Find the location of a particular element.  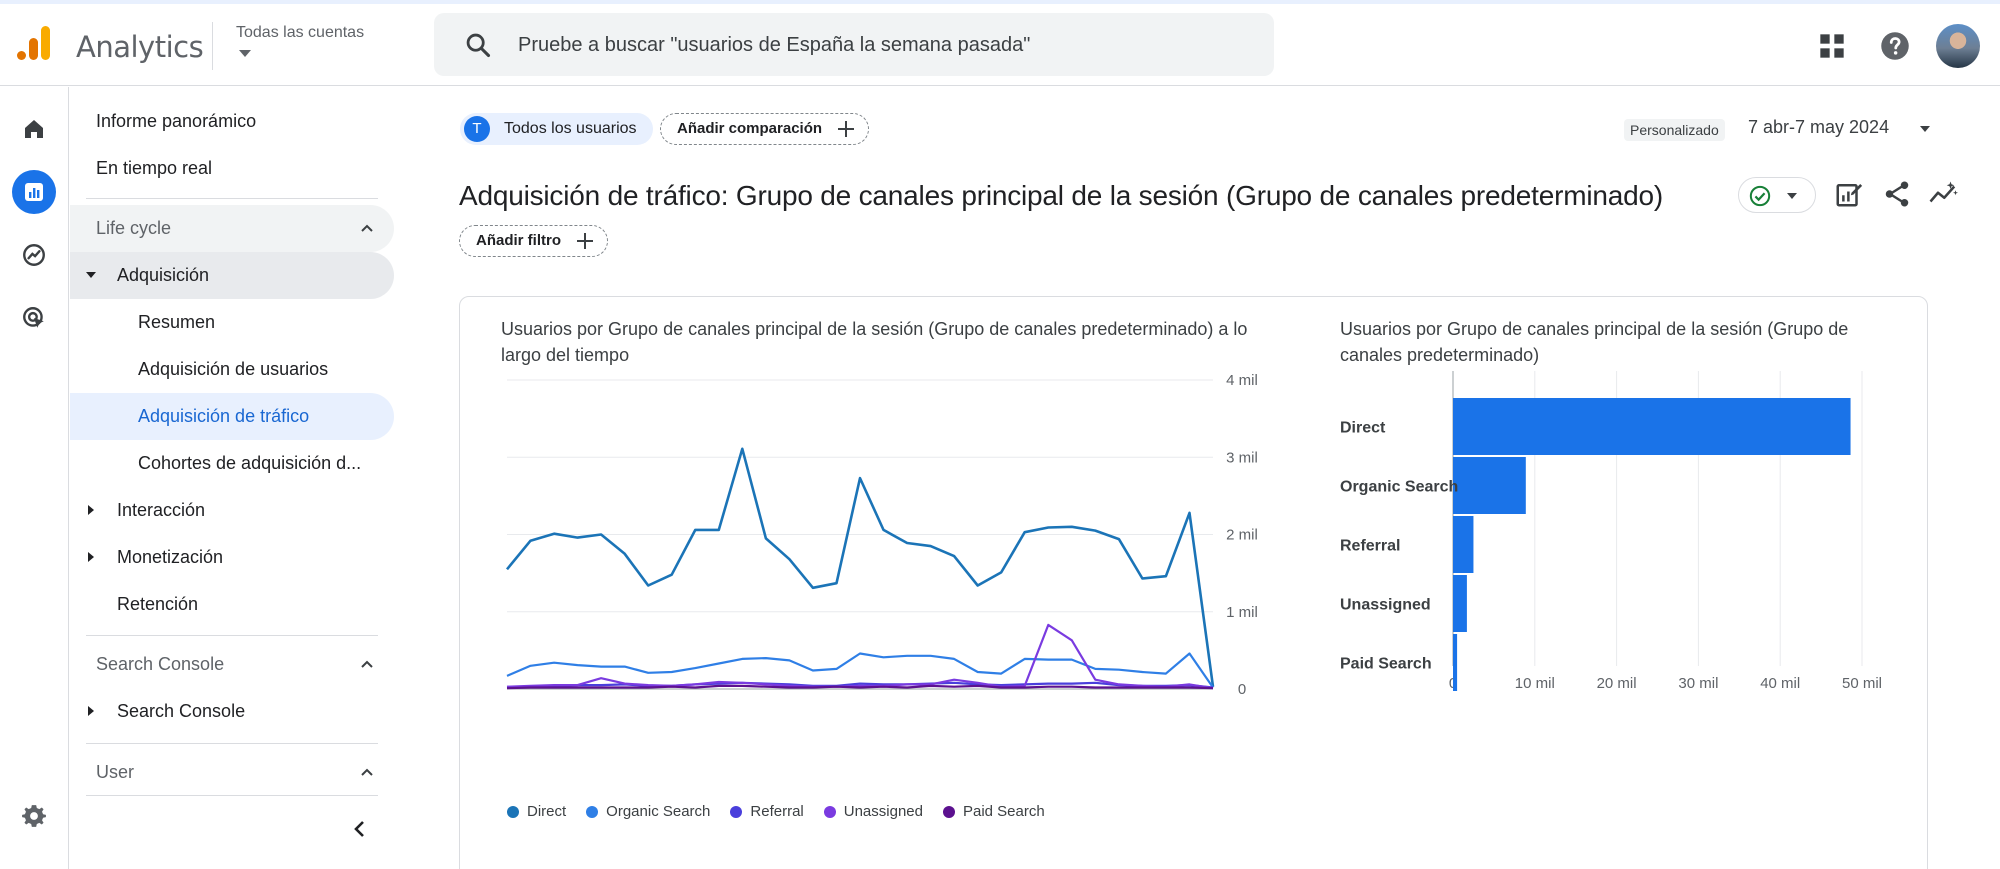

reports-nav-button is located at coordinates (34, 192).